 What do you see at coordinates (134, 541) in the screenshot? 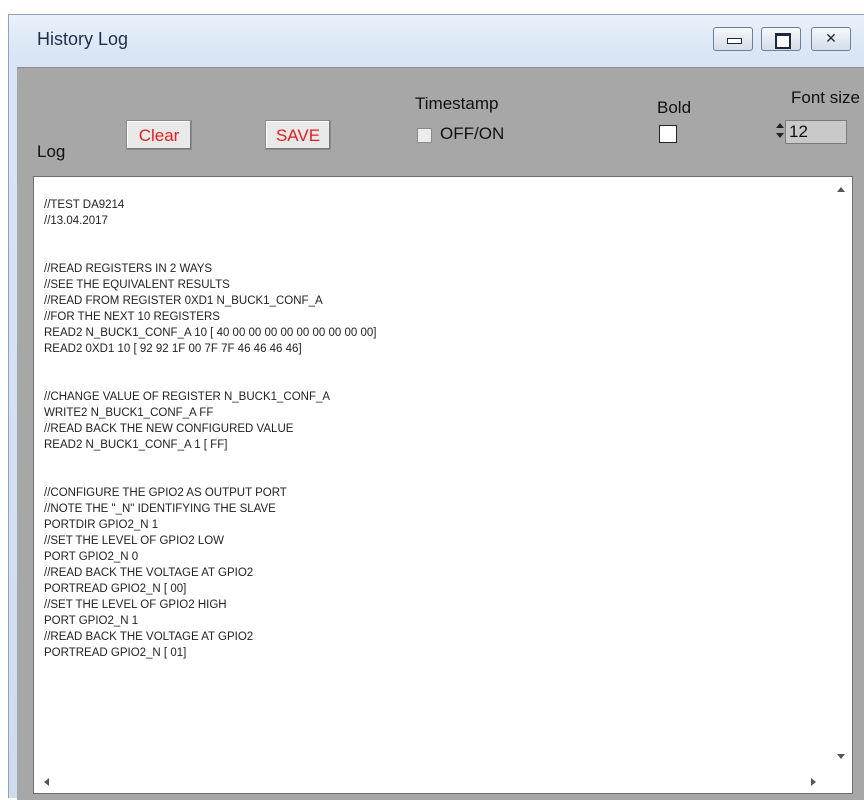
I see `log-line: //SET THE LEVEL OF GPIO2 LOW` at bounding box center [134, 541].